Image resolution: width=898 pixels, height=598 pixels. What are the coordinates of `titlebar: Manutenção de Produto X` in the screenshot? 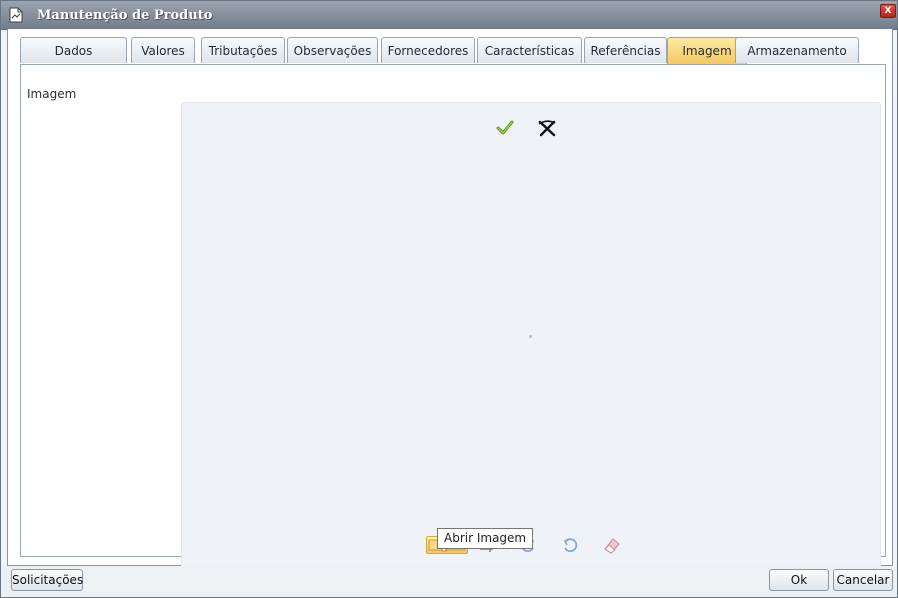 It's located at (449, 15).